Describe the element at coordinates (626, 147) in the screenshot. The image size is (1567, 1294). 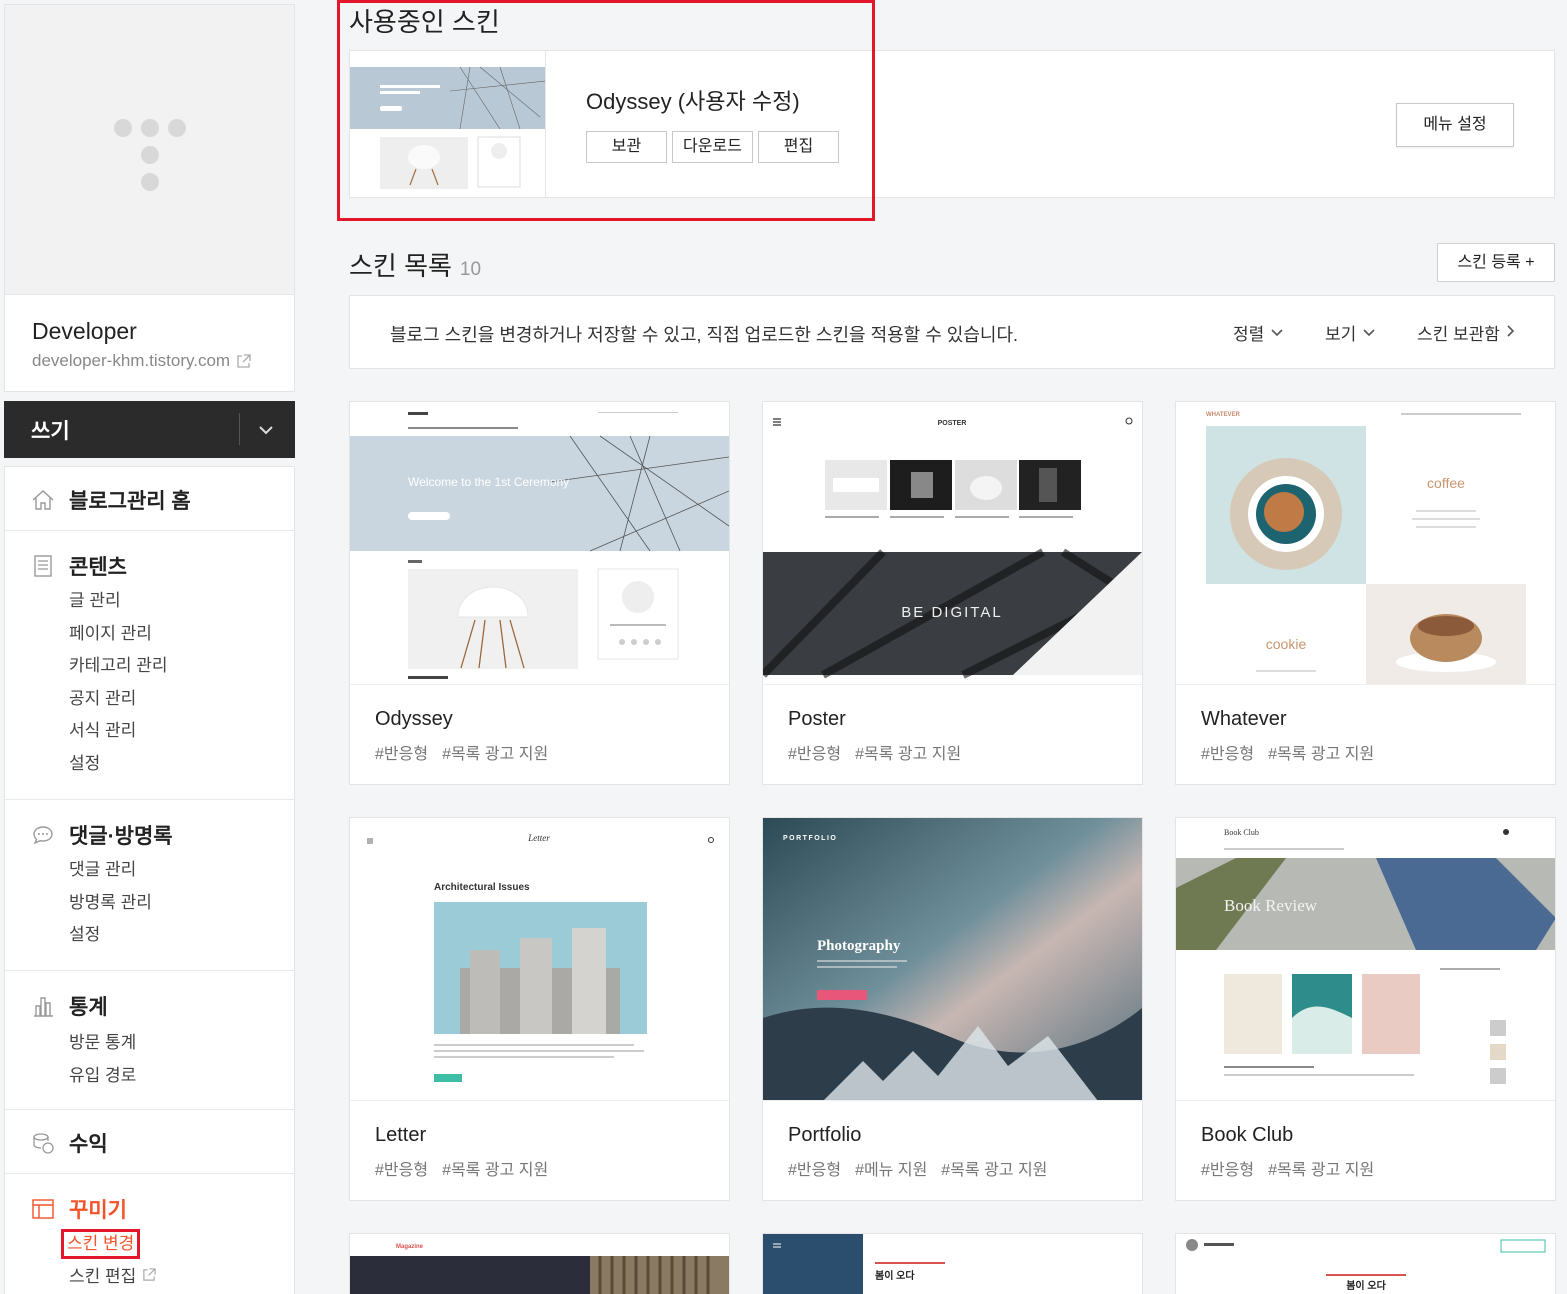
I see `archive-button: 보관` at that location.